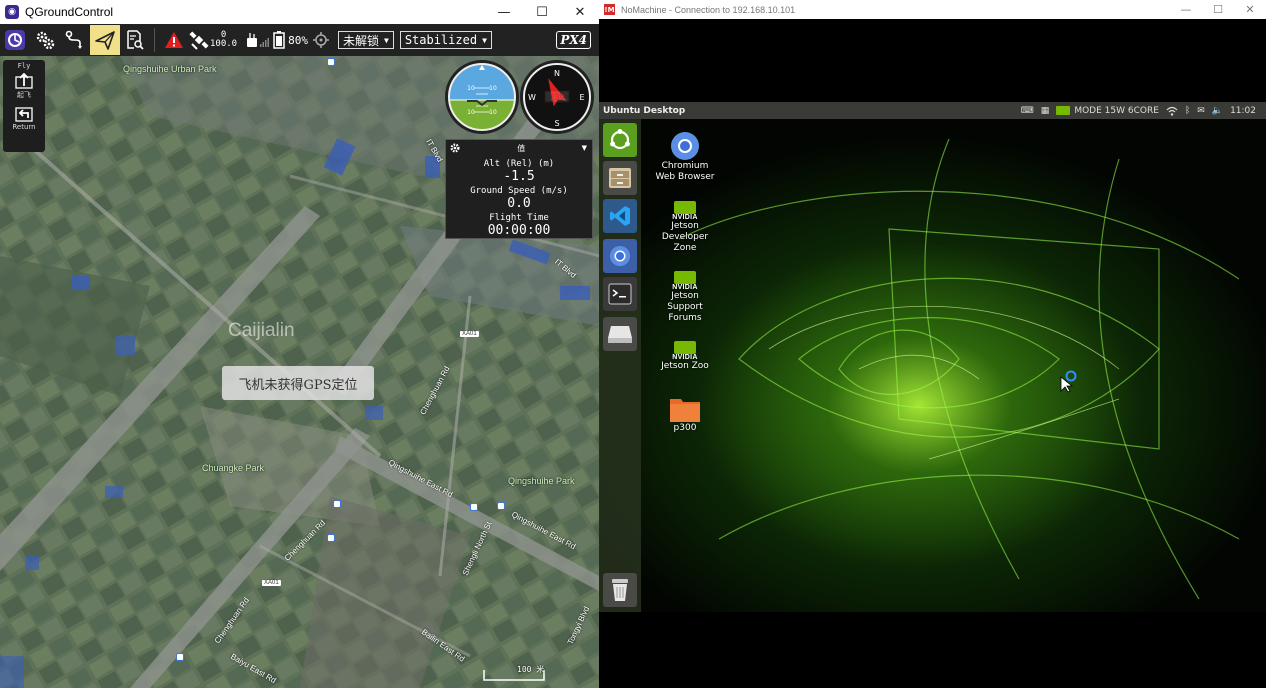 Image resolution: width=1266 pixels, height=688 pixels. I want to click on gps-indicator: 0 100.0, so click(213, 40).